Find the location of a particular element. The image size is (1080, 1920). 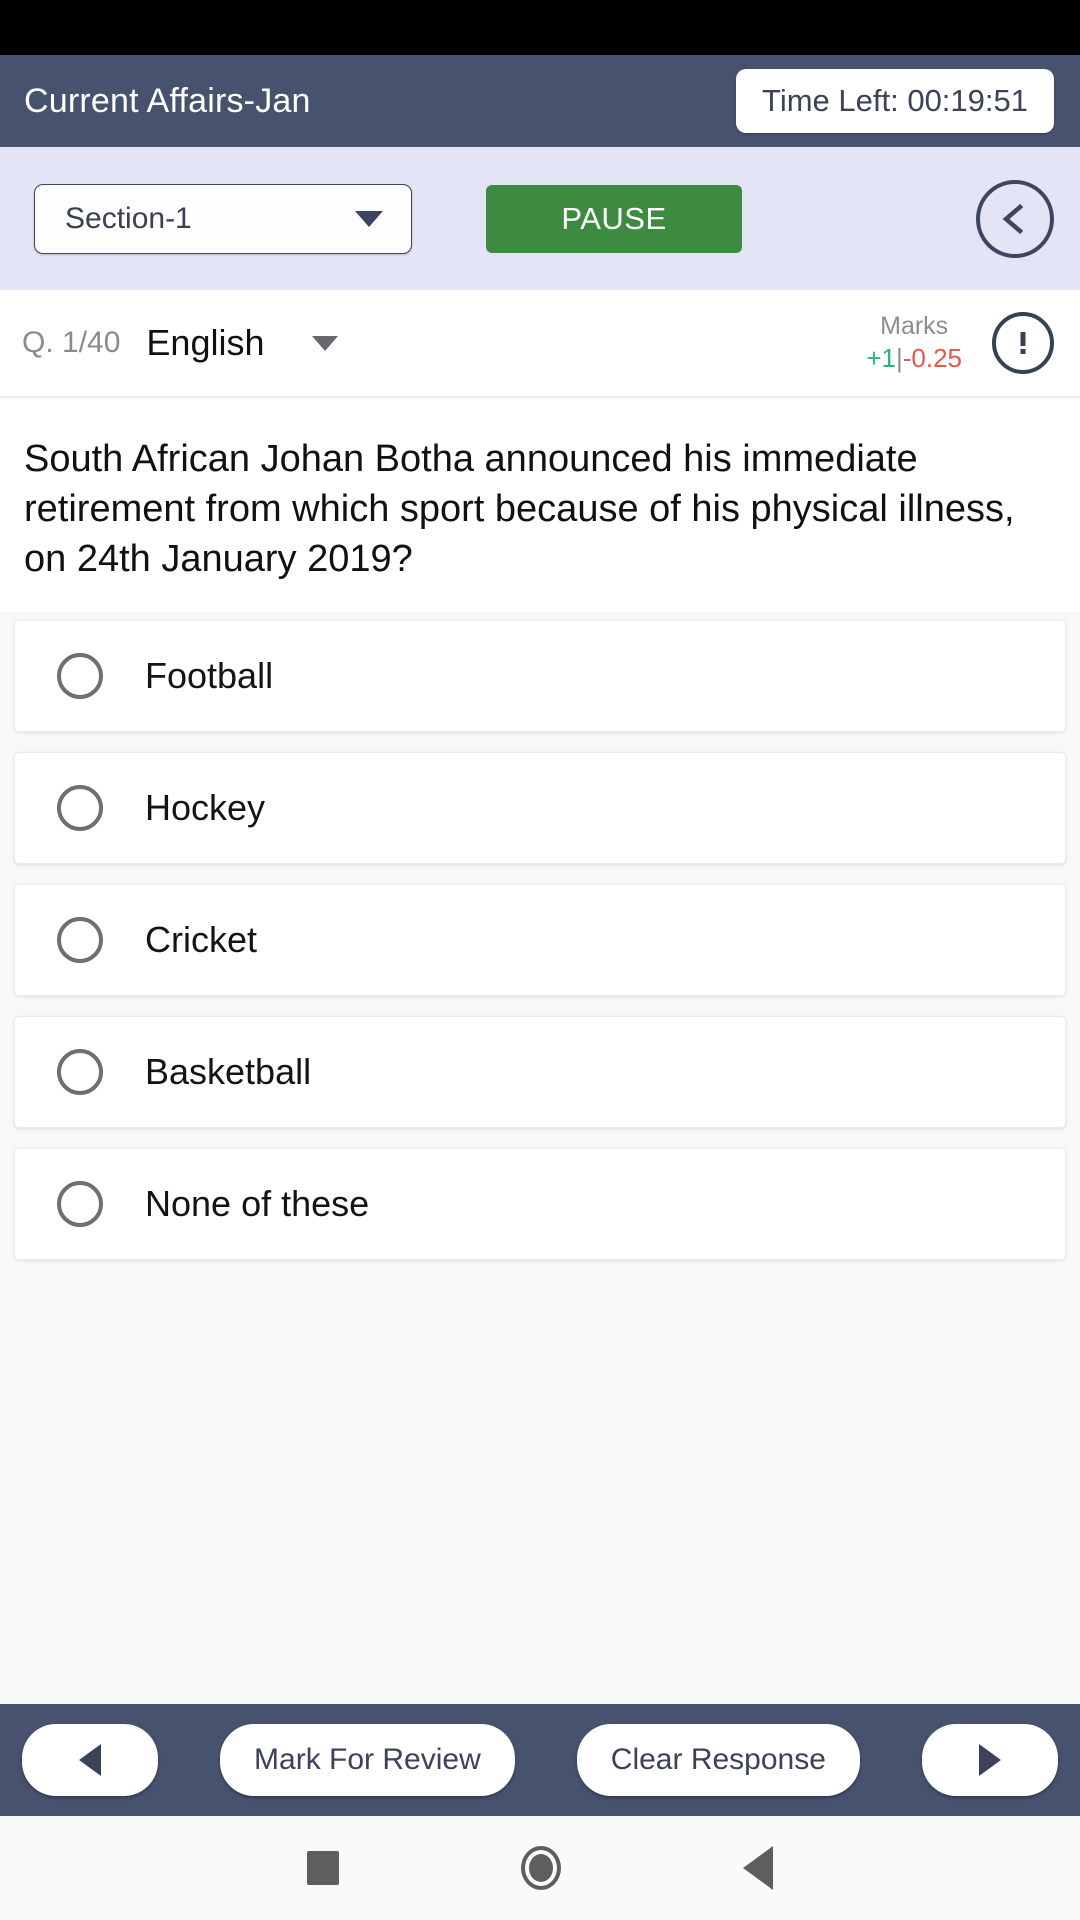

section-bar: Section-1 PAUSE is located at coordinates (540, 218).